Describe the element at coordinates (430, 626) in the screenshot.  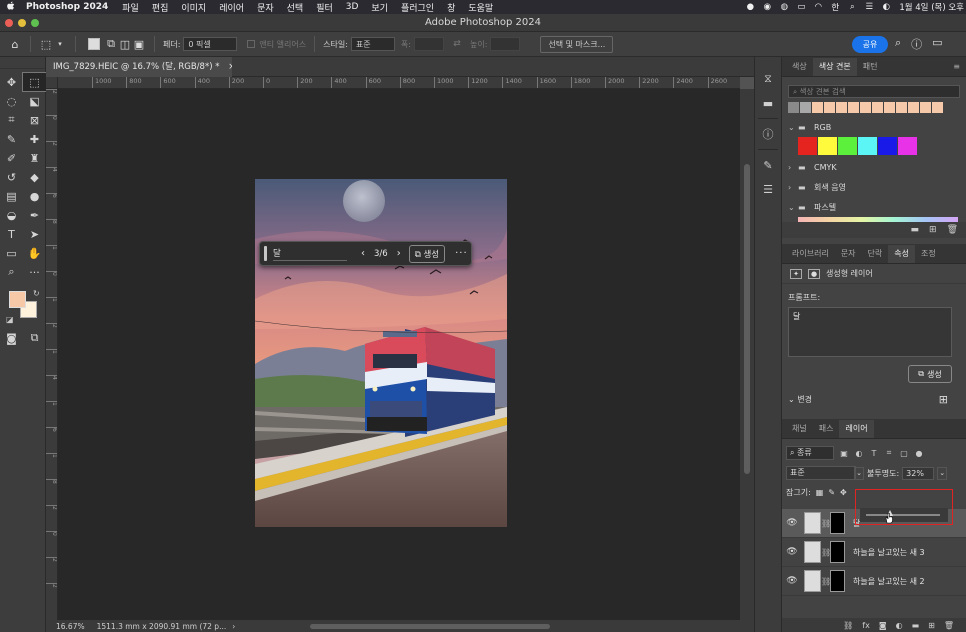
I see `horizontal-scrollbar-thumb` at that location.